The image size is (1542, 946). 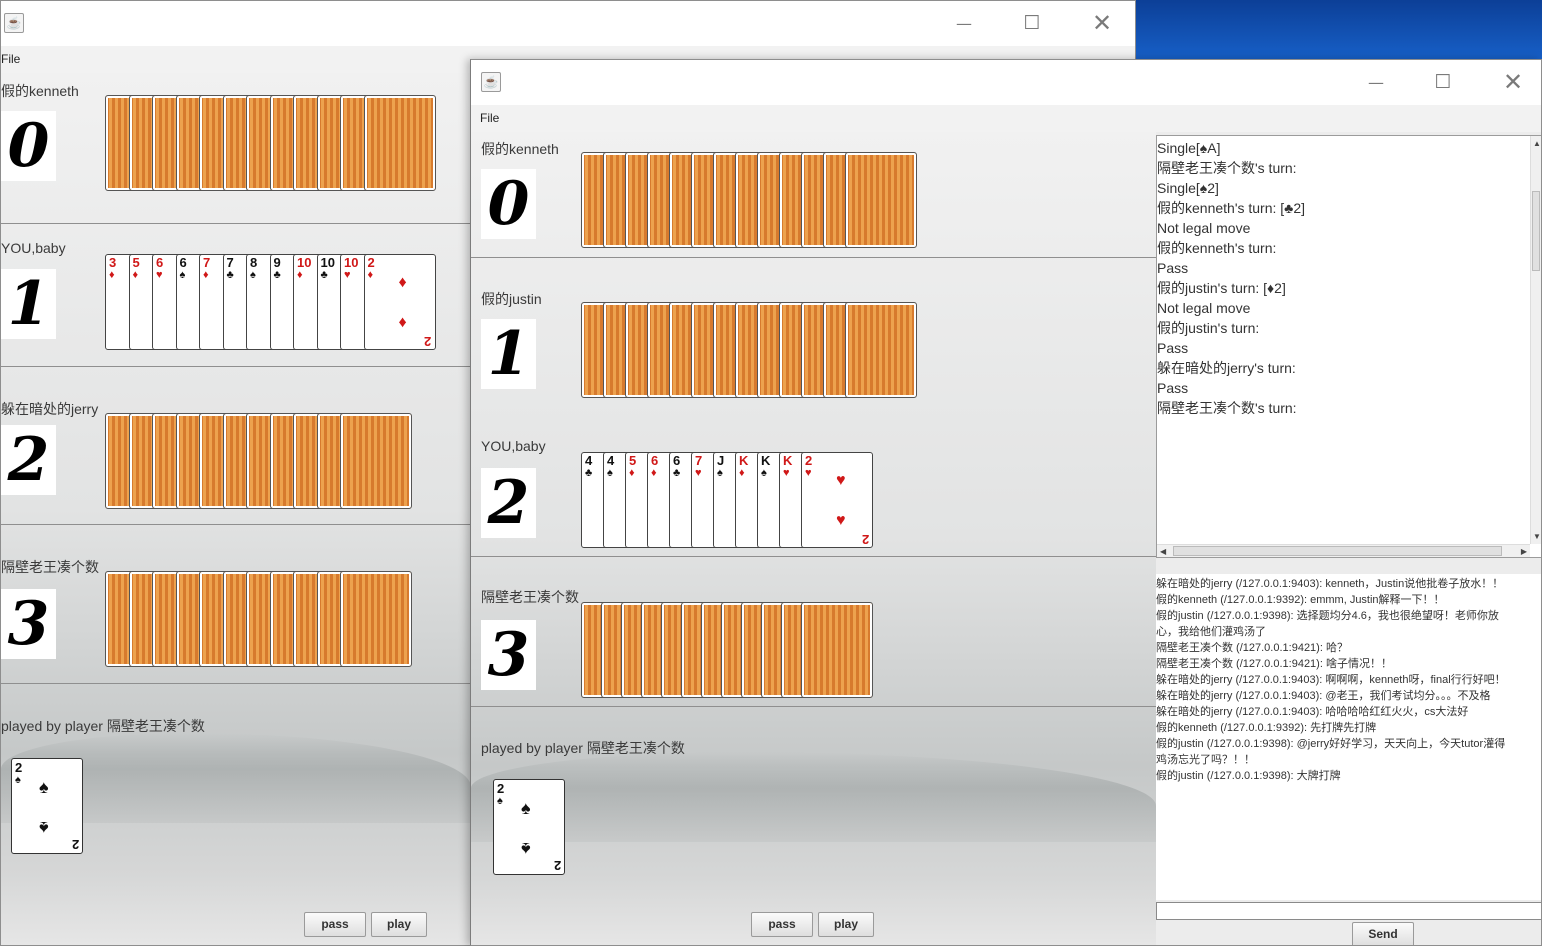 What do you see at coordinates (1006, 82) in the screenshot?
I see `title-bar: ☕ — ☐ ✕` at bounding box center [1006, 82].